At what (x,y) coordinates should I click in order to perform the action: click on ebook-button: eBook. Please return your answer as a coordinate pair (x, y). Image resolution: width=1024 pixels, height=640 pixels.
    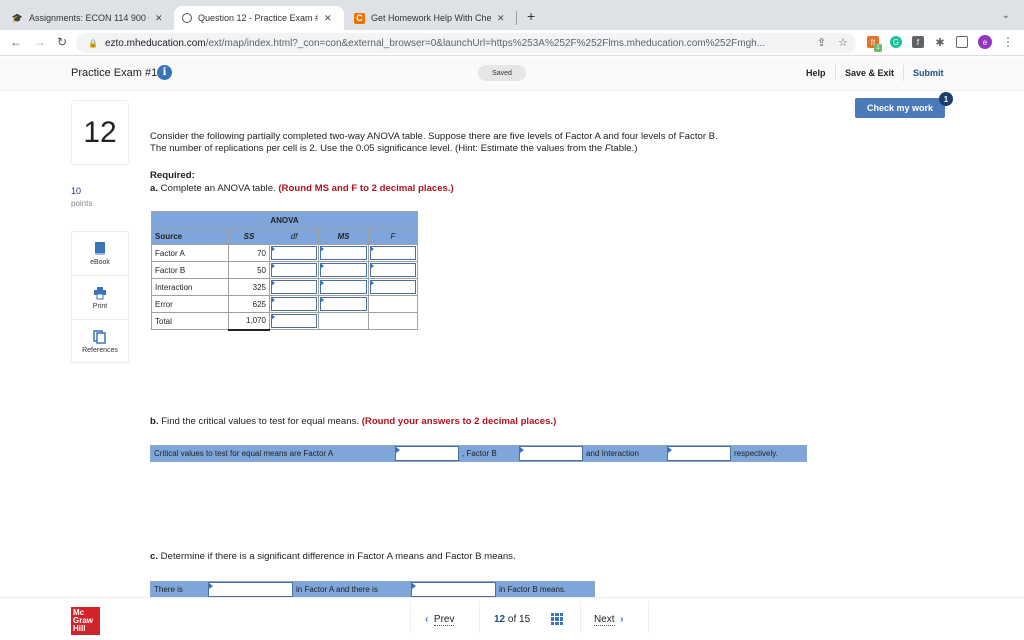
    Looking at the image, I should click on (100, 254).